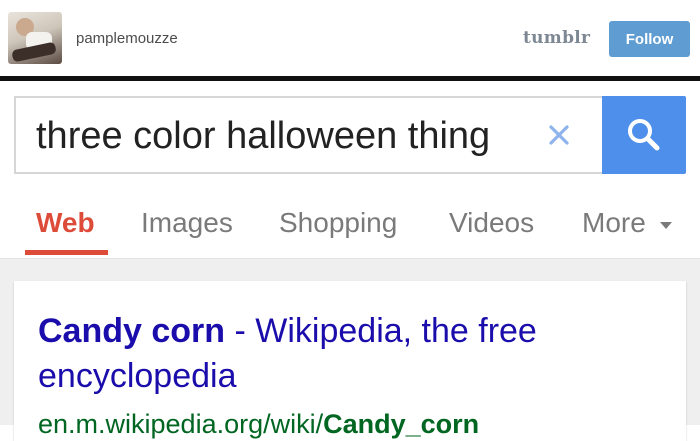 The image size is (700, 441). What do you see at coordinates (65, 223) in the screenshot?
I see `tab-web: Web` at bounding box center [65, 223].